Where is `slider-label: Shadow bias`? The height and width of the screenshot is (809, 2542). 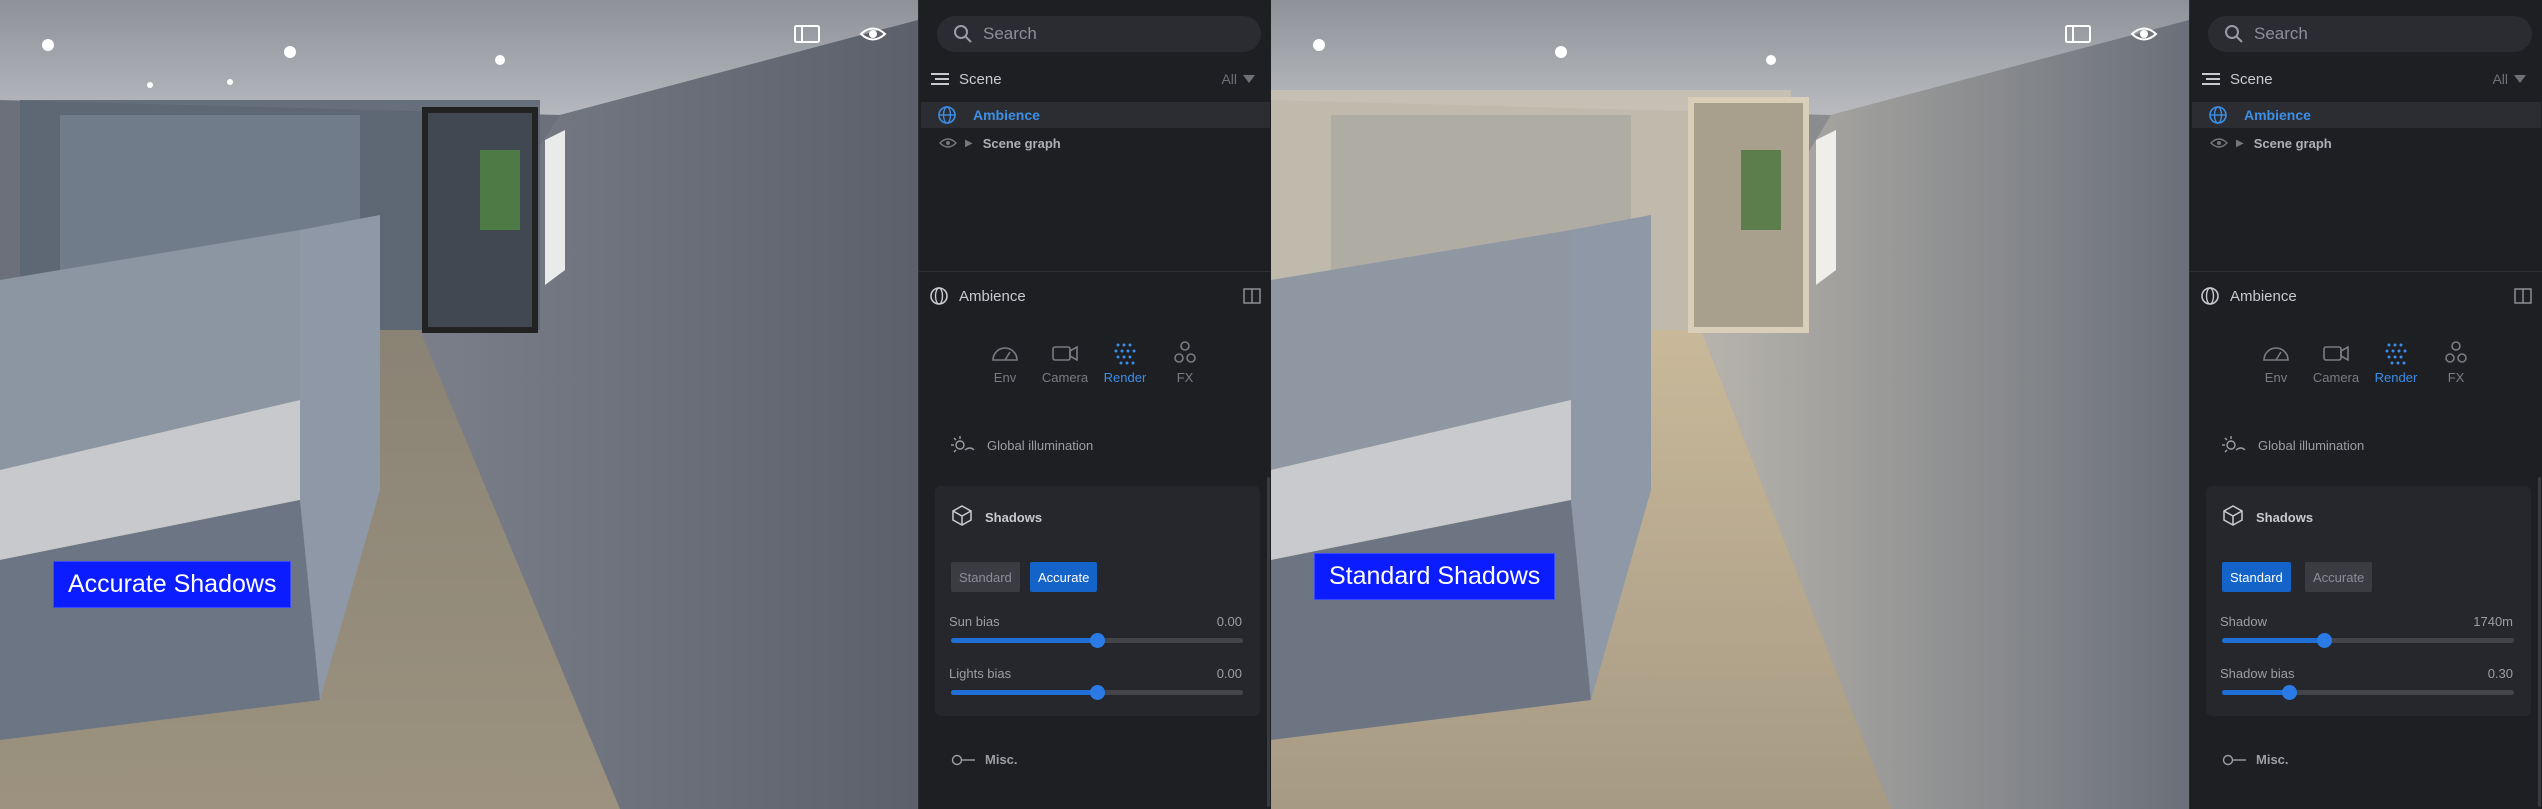 slider-label: Shadow bias is located at coordinates (2257, 673).